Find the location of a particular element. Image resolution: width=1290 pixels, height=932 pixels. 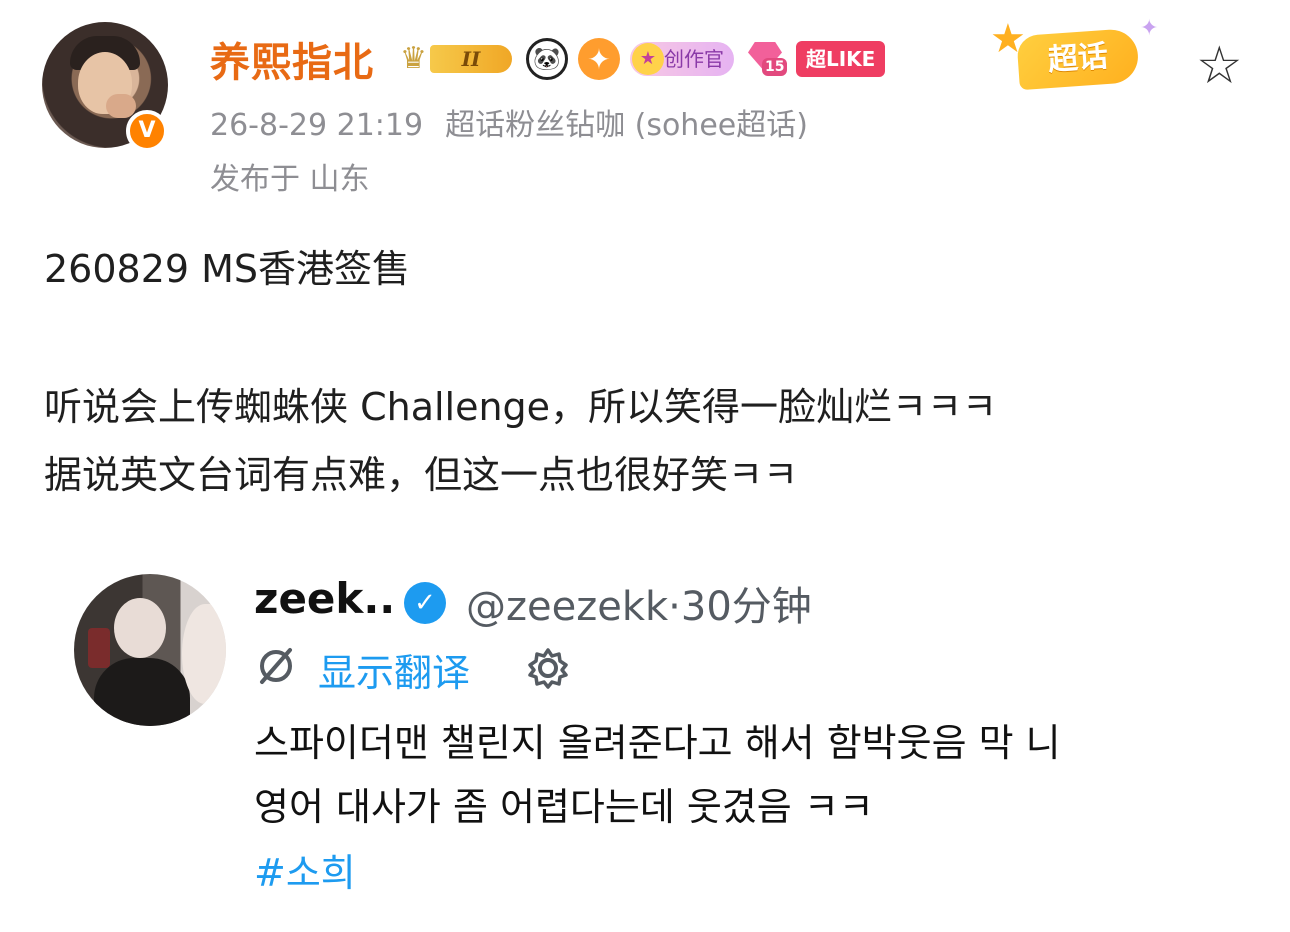

creator-icon: ★ is located at coordinates (648, 59).